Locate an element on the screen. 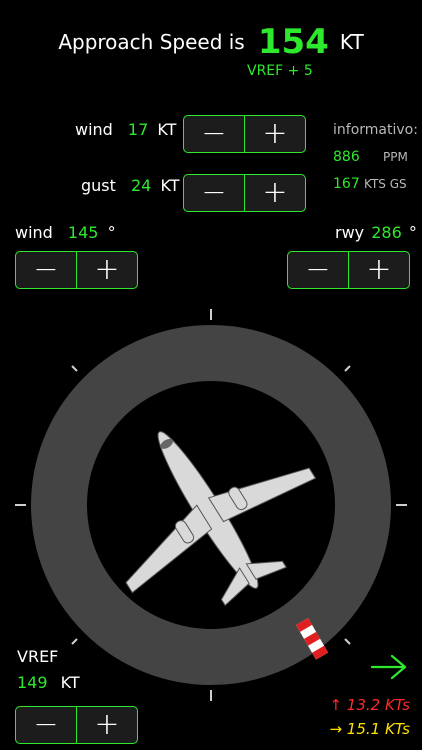 Image resolution: width=422 pixels, height=750 pixels. vref-stepper: − + is located at coordinates (76, 725).